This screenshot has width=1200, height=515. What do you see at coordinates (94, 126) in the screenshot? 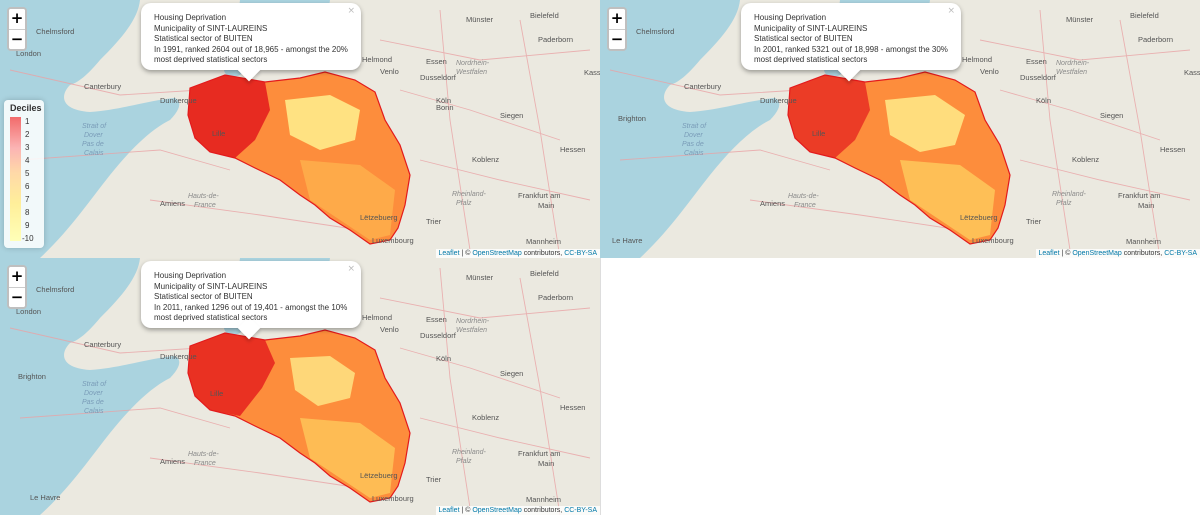
I see `label-strait-1: Strait of` at bounding box center [94, 126].